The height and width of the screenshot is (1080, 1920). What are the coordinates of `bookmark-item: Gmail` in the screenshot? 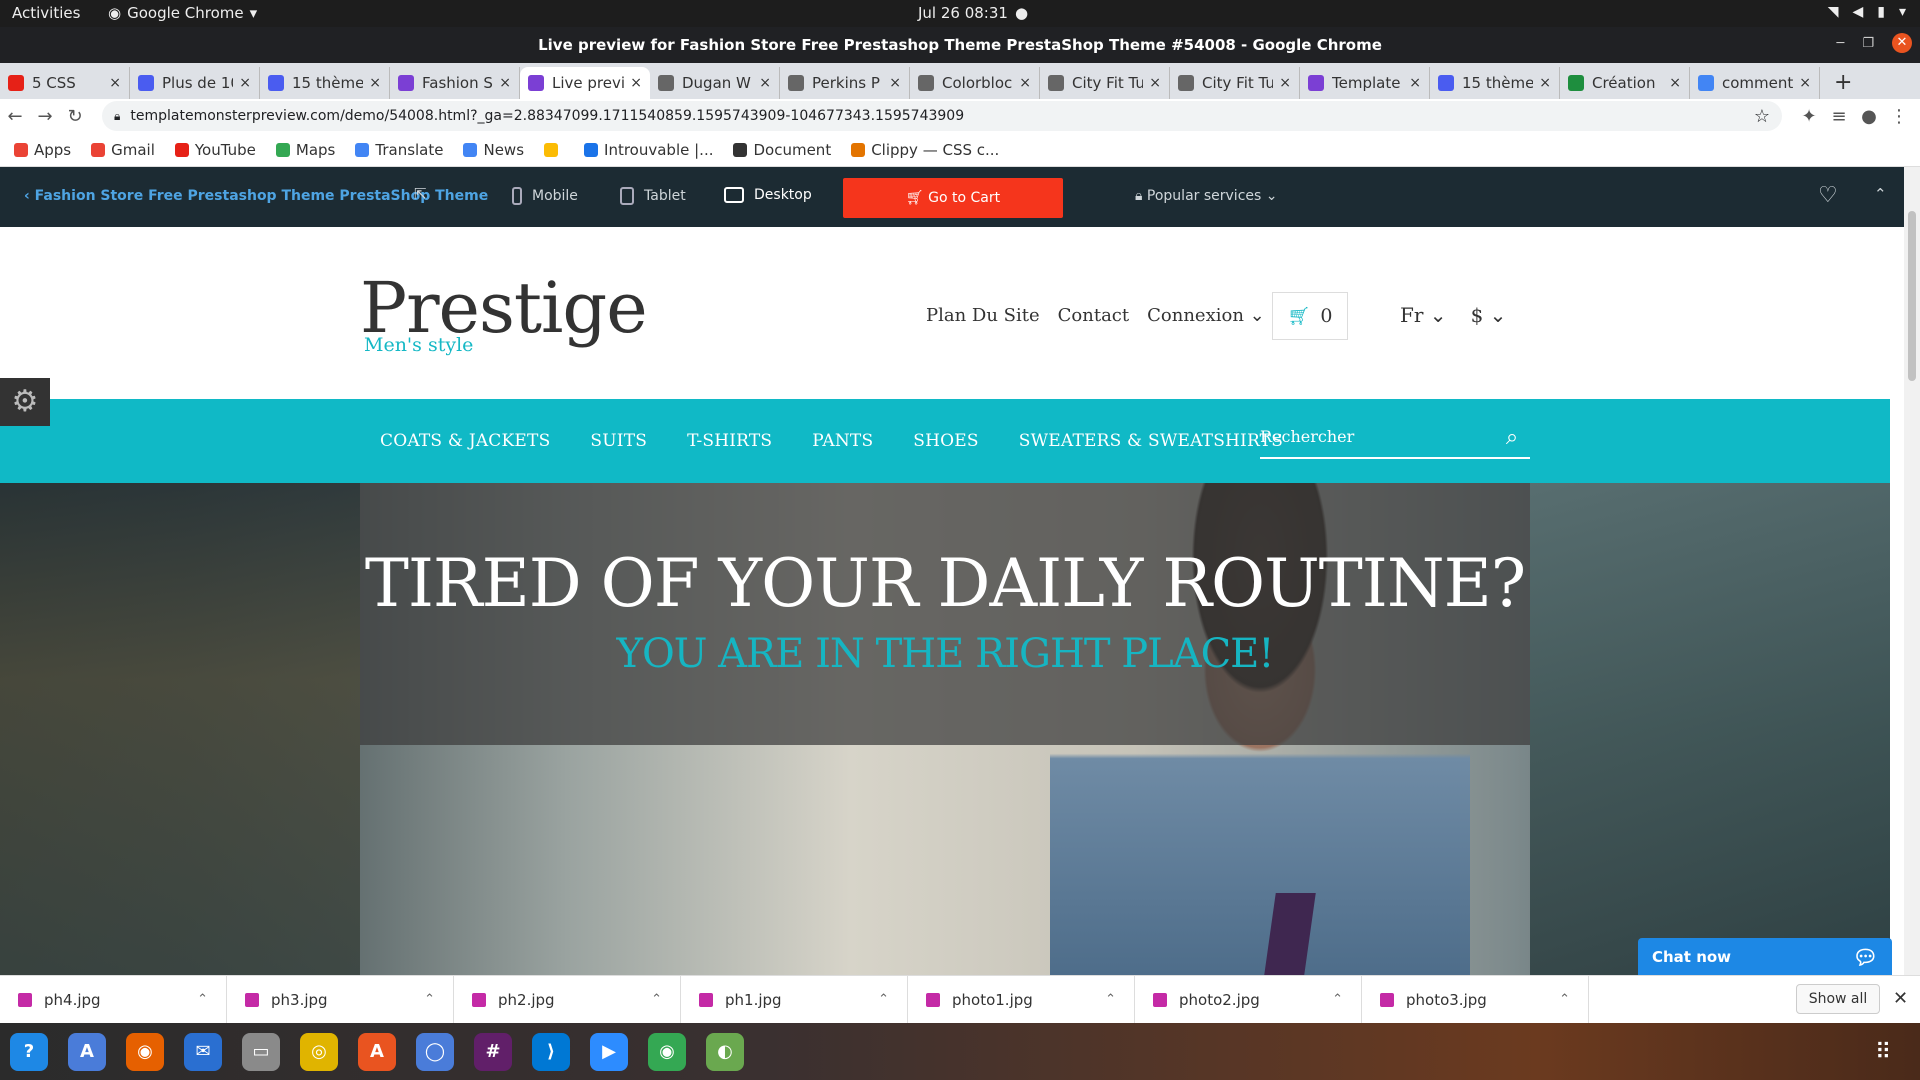 It's located at (123, 150).